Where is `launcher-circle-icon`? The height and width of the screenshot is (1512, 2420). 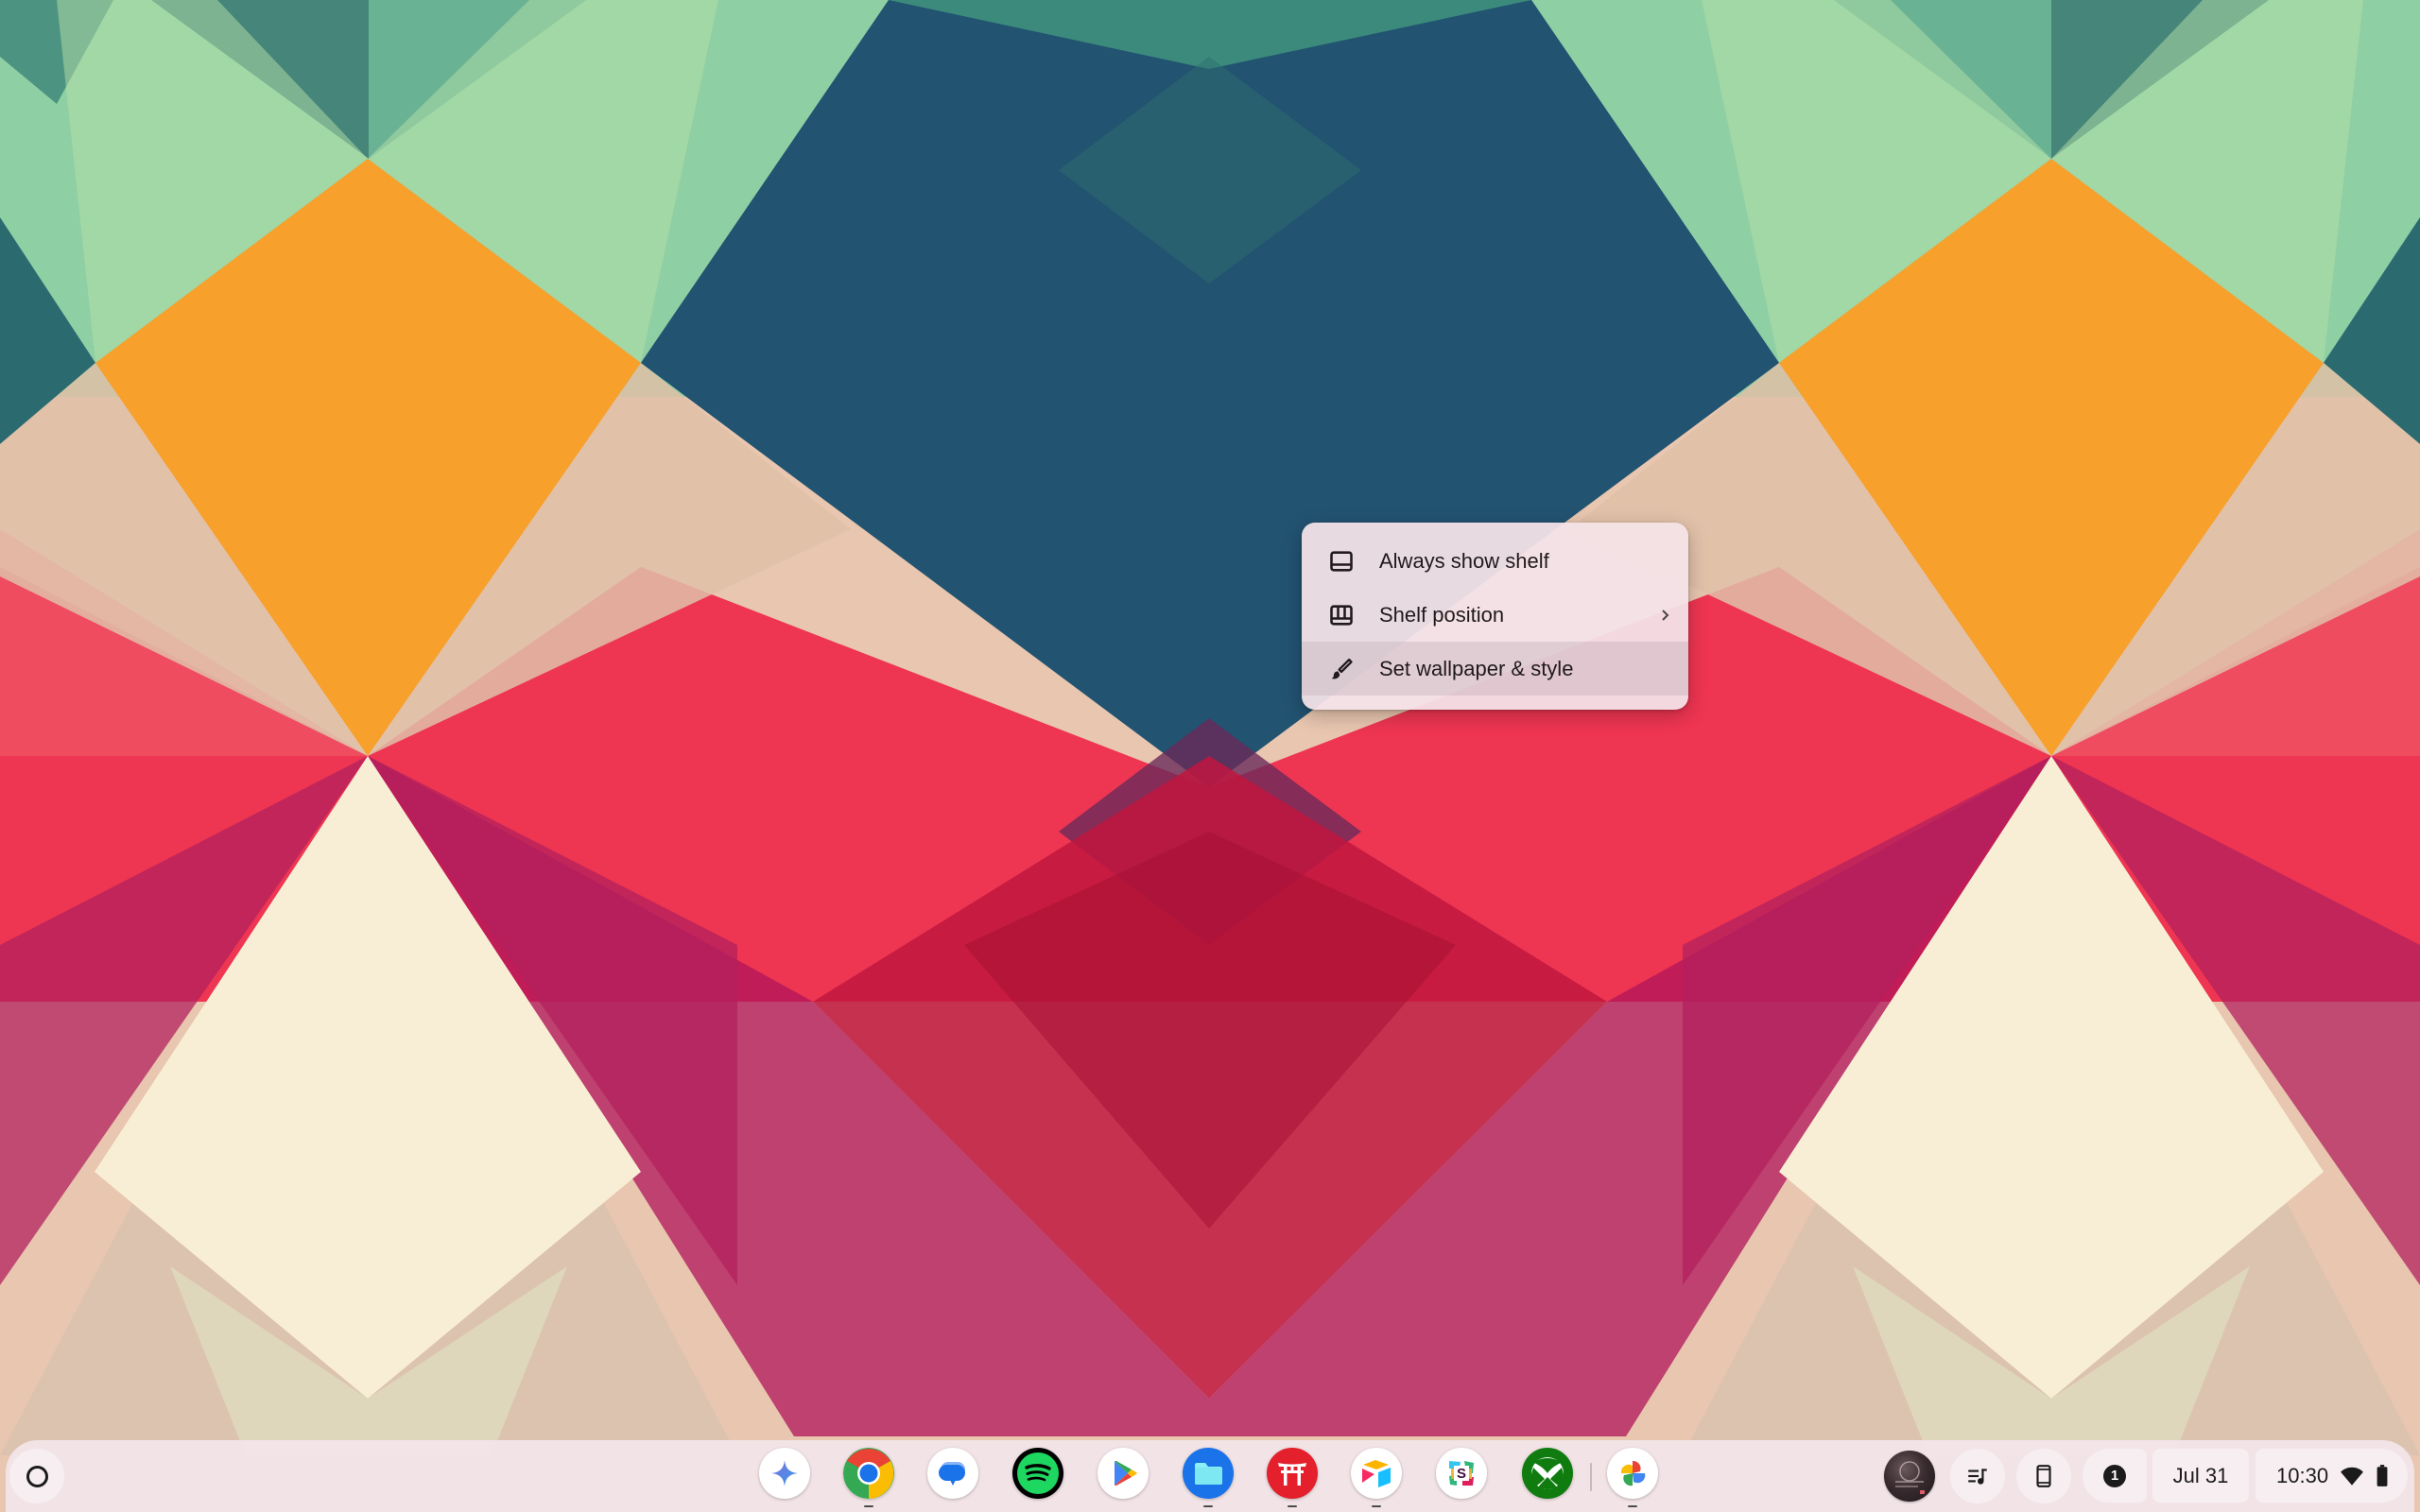
launcher-circle-icon is located at coordinates (37, 1476).